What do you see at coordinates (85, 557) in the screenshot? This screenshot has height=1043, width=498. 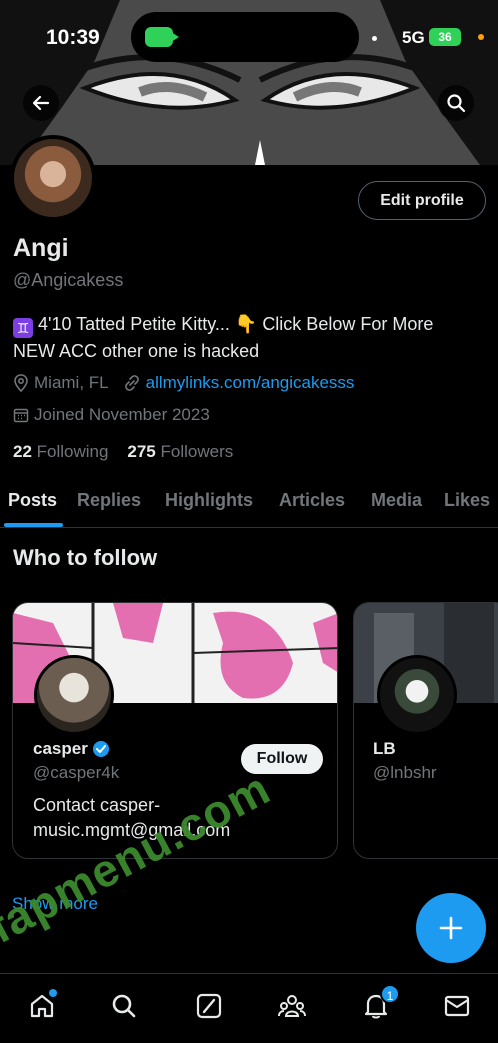 I see `who-to-follow-title: Who to follow` at bounding box center [85, 557].